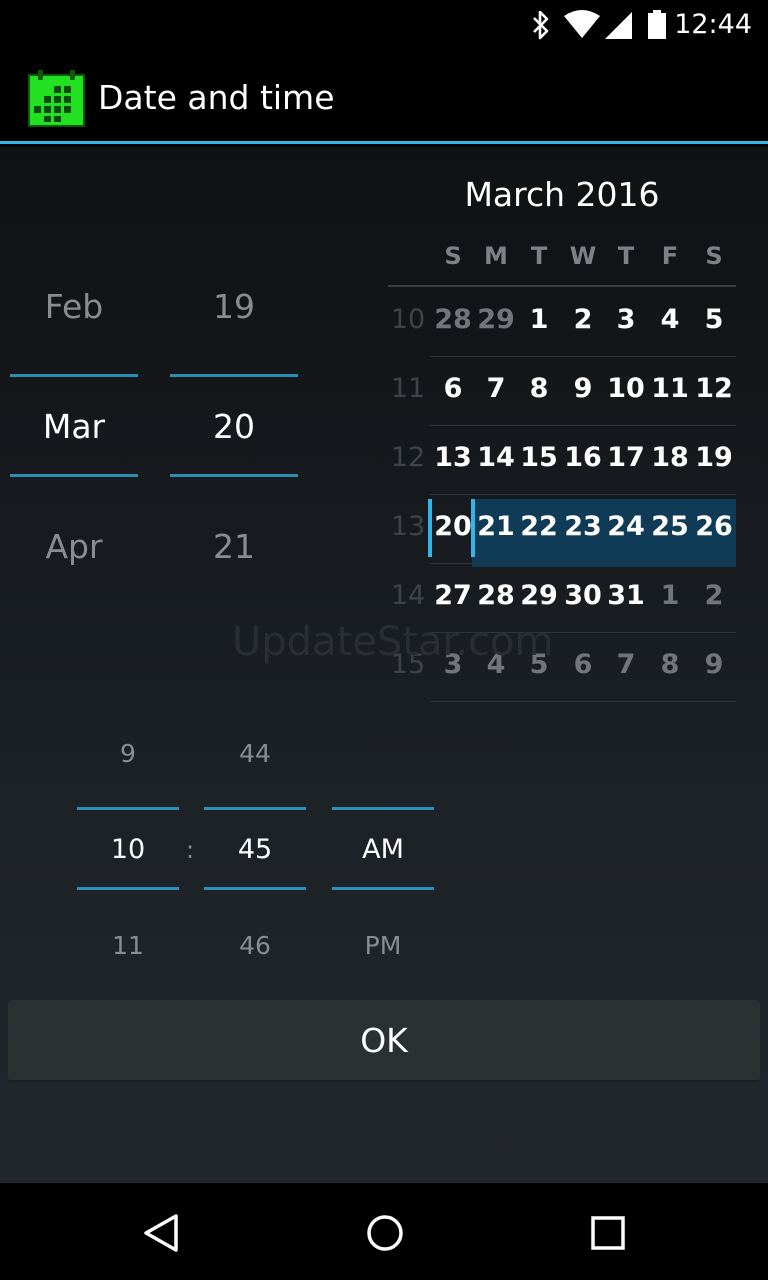 The image size is (768, 1280). What do you see at coordinates (618, 27) in the screenshot?
I see `cell-signal-icon` at bounding box center [618, 27].